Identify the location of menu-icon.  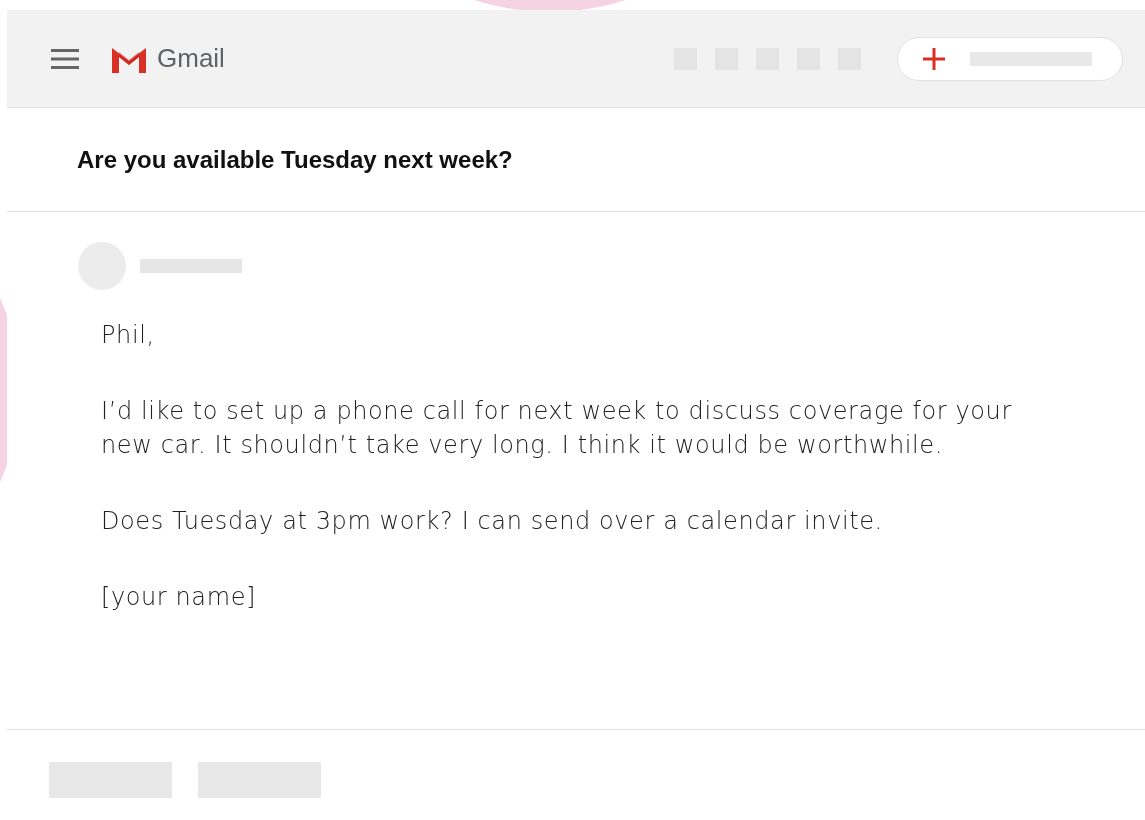
(65, 58).